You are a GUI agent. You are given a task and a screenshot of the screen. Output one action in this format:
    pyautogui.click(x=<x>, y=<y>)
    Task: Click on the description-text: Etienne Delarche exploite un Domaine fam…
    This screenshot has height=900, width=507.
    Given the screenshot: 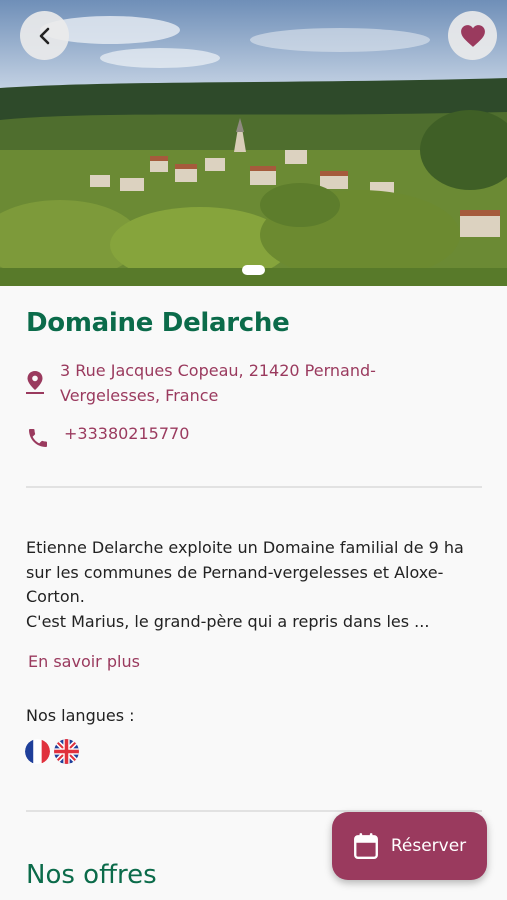 What is the action you would take?
    pyautogui.click(x=256, y=585)
    